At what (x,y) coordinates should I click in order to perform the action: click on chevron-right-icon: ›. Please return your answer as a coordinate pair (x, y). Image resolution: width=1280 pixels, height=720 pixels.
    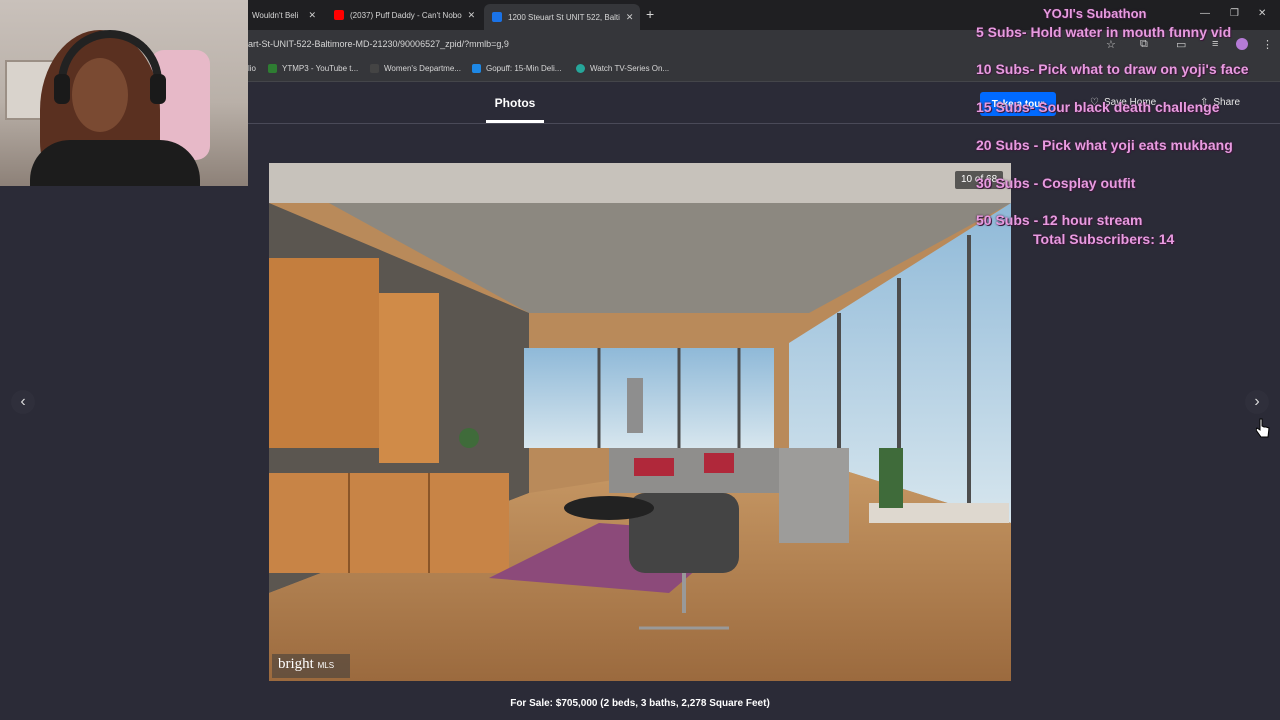
    Looking at the image, I should click on (1257, 402).